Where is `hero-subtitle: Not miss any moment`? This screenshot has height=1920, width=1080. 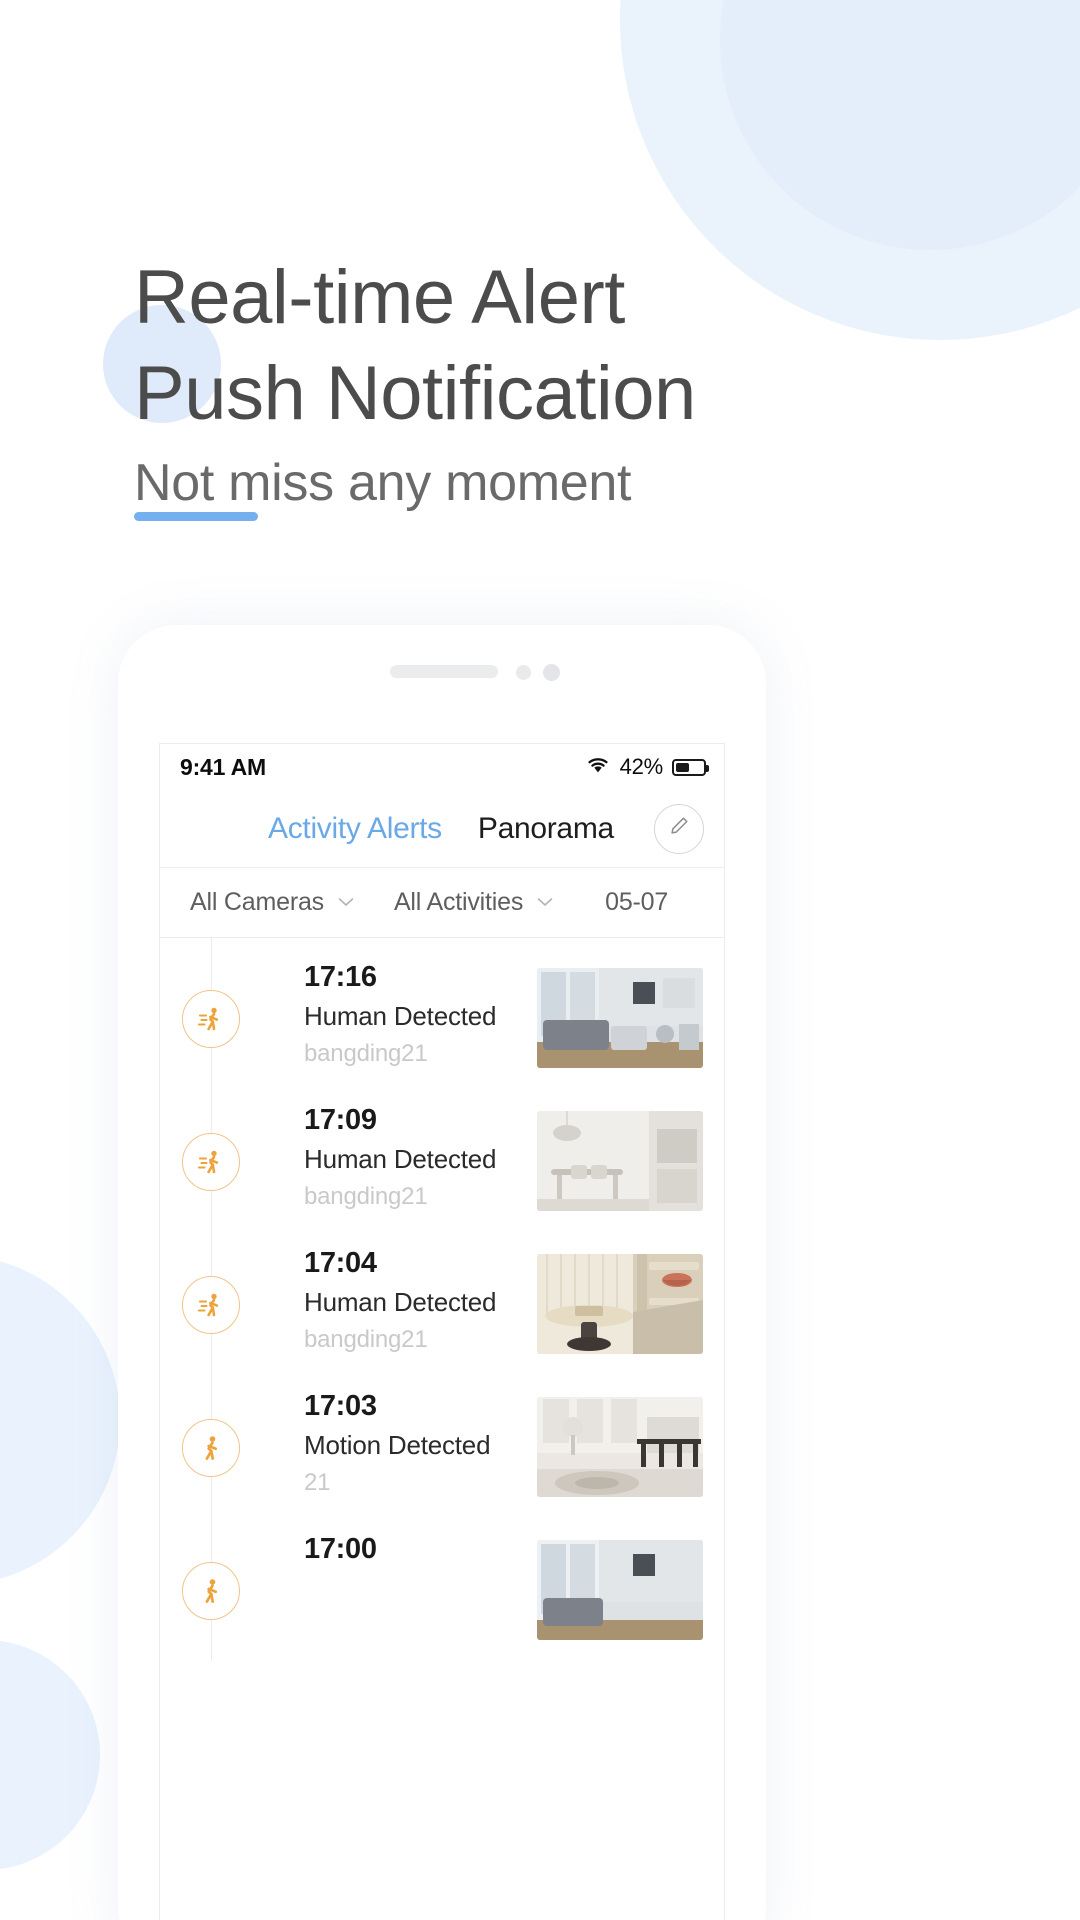 hero-subtitle: Not miss any moment is located at coordinates (383, 483).